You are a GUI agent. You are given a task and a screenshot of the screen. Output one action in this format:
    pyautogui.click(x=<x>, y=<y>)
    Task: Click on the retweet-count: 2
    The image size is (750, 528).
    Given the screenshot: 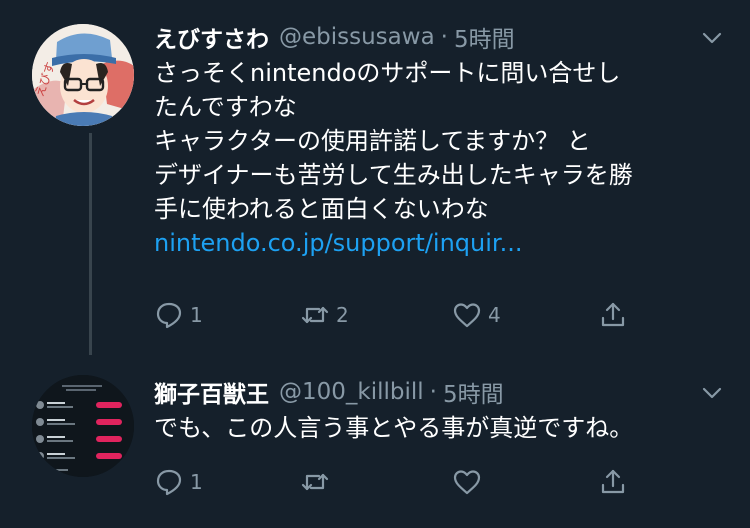 What is the action you would take?
    pyautogui.click(x=342, y=315)
    